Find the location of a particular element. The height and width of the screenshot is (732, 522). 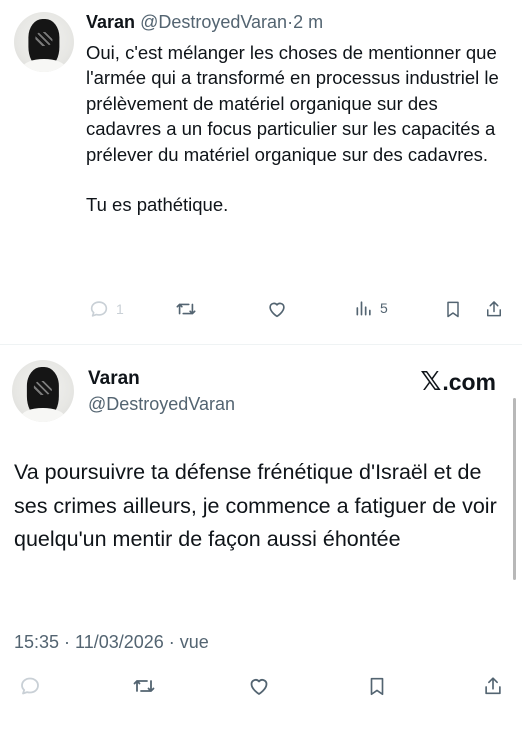

reply-time: 2 m is located at coordinates (308, 22).